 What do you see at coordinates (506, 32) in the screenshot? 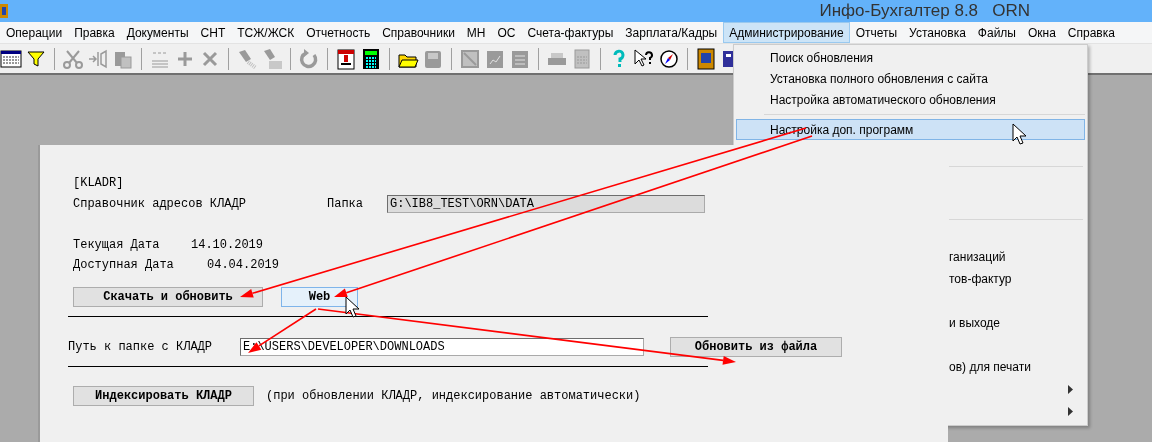
I see `menu-item: ОС` at bounding box center [506, 32].